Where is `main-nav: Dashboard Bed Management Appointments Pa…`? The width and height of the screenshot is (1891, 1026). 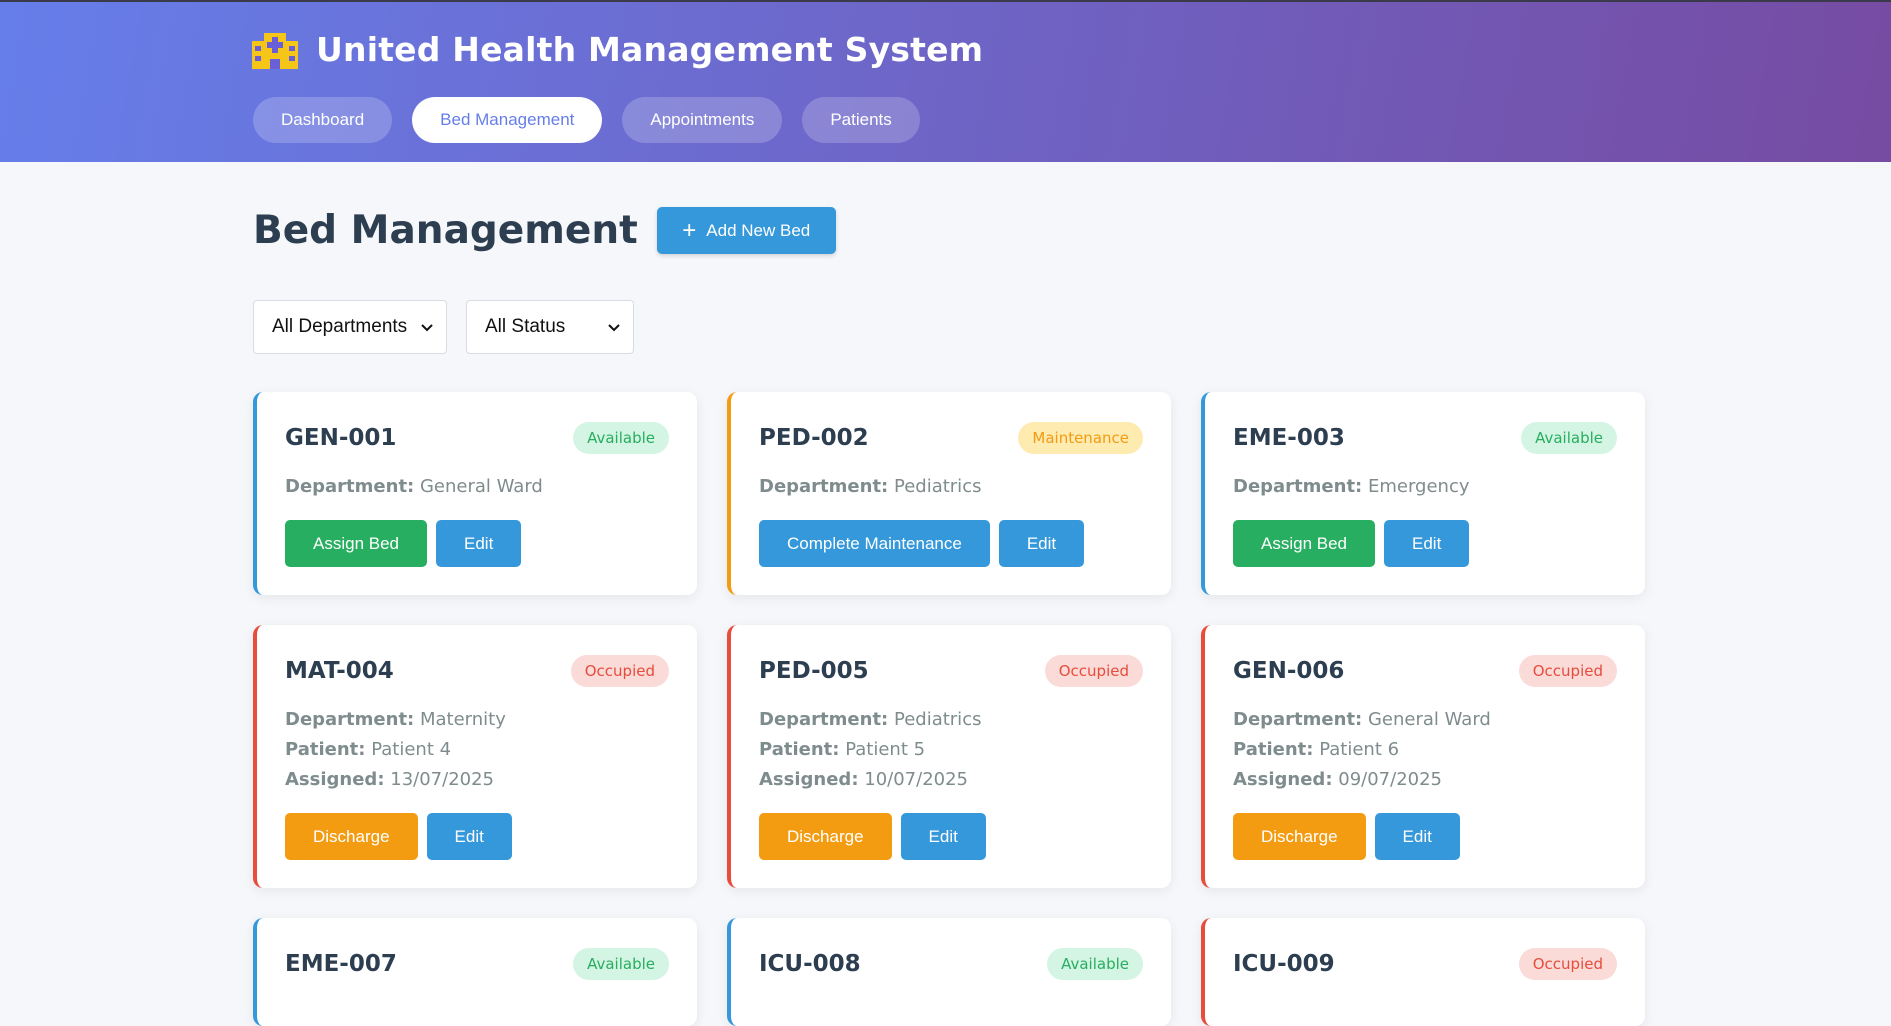 main-nav: Dashboard Bed Management Appointments Pa… is located at coordinates (586, 120).